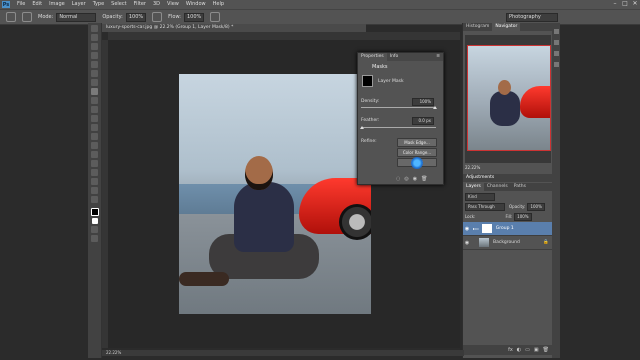  I want to click on eyedropper-tool-icon, so click(94, 73).